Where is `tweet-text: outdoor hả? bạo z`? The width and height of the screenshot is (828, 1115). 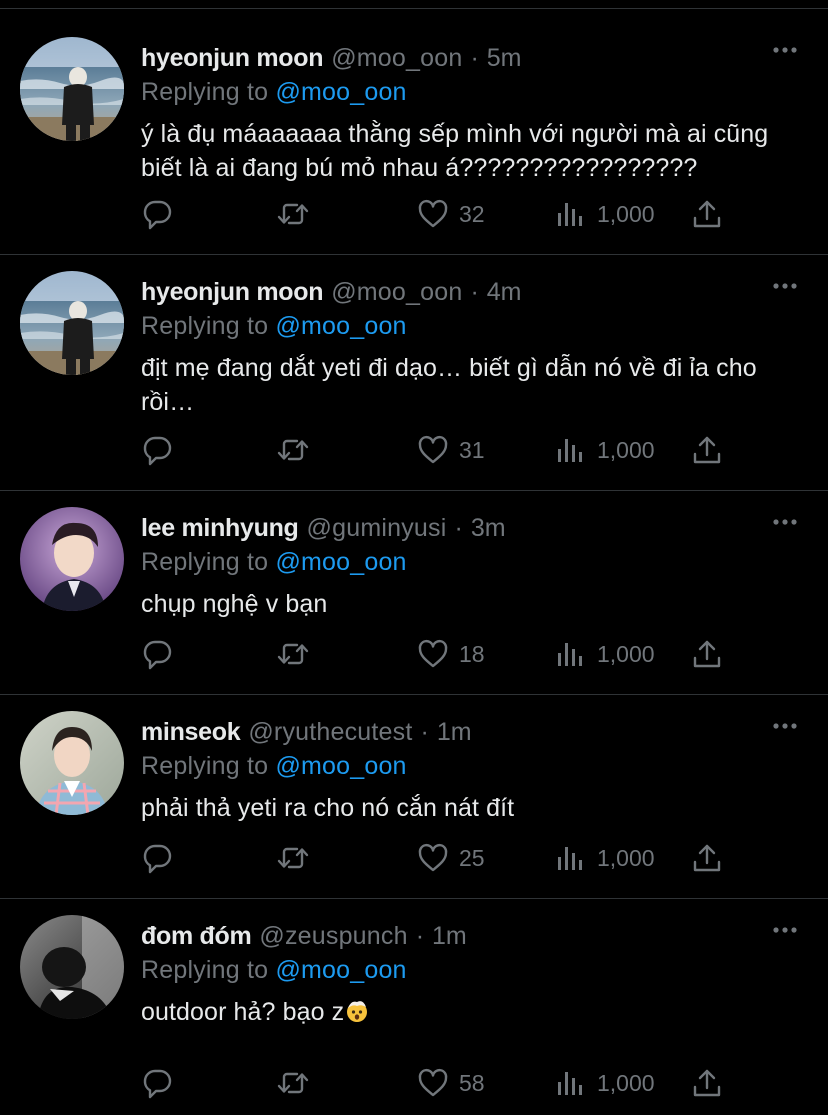
tweet-text: outdoor hả? bạo z is located at coordinates (466, 1012).